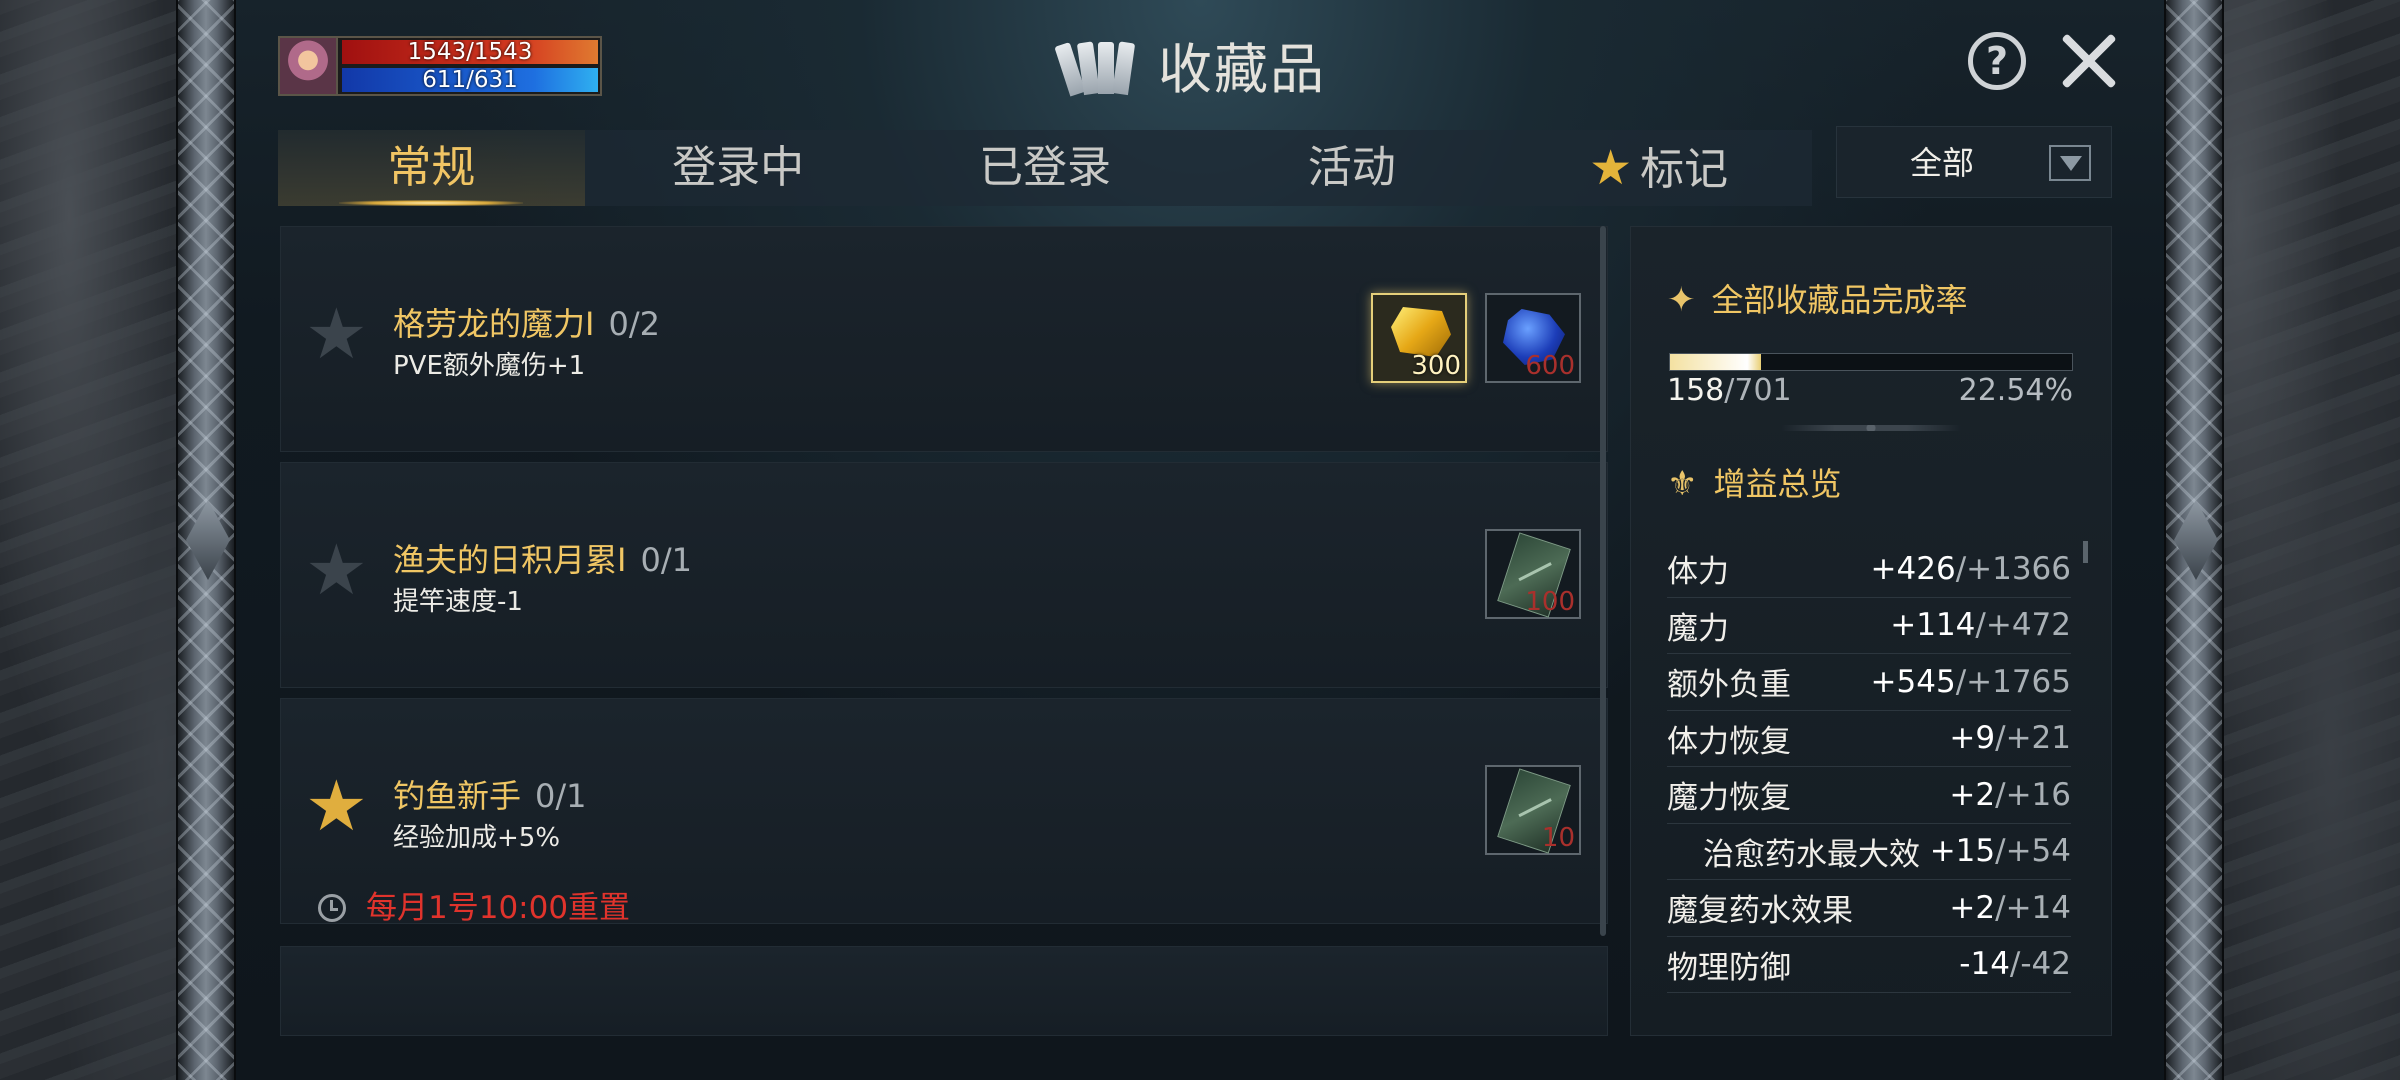 The height and width of the screenshot is (1080, 2400). I want to click on window-title: 收藏品, so click(1190, 64).